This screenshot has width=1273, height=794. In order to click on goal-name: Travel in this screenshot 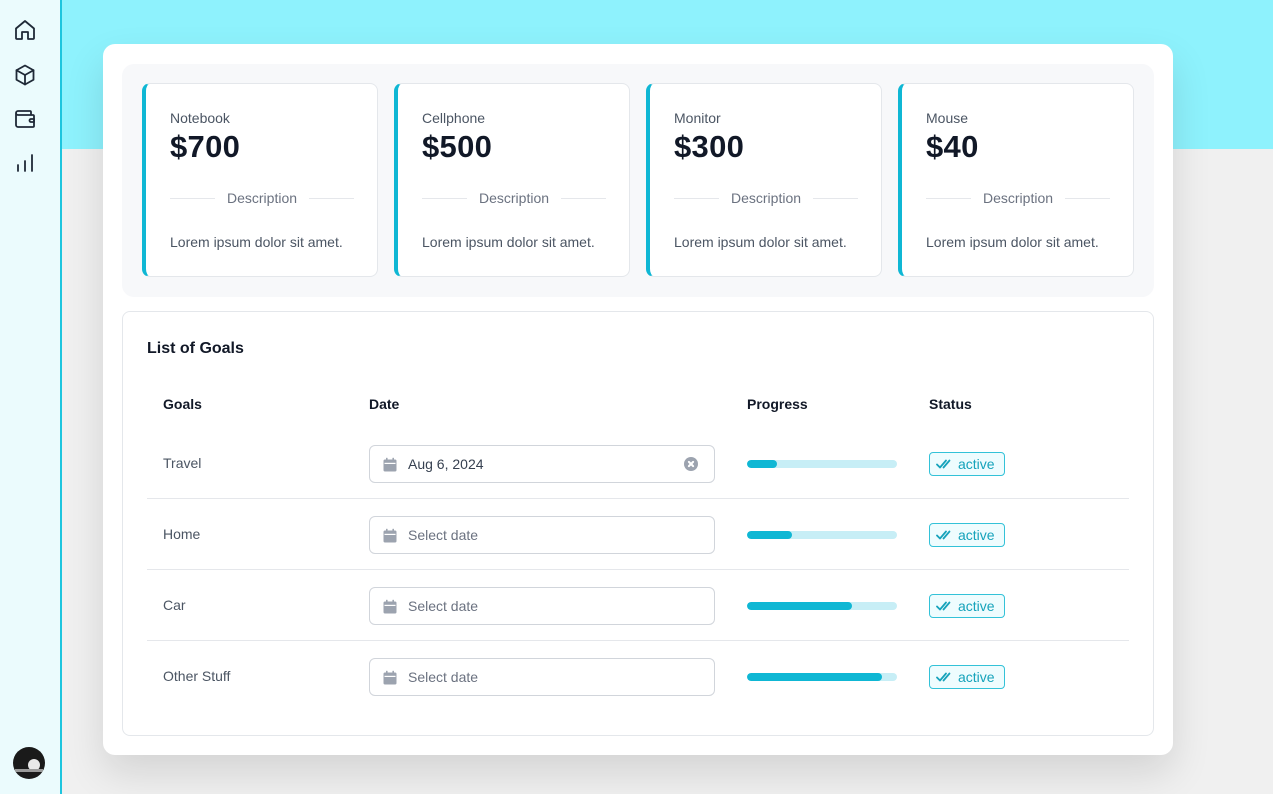, I will do `click(182, 463)`.